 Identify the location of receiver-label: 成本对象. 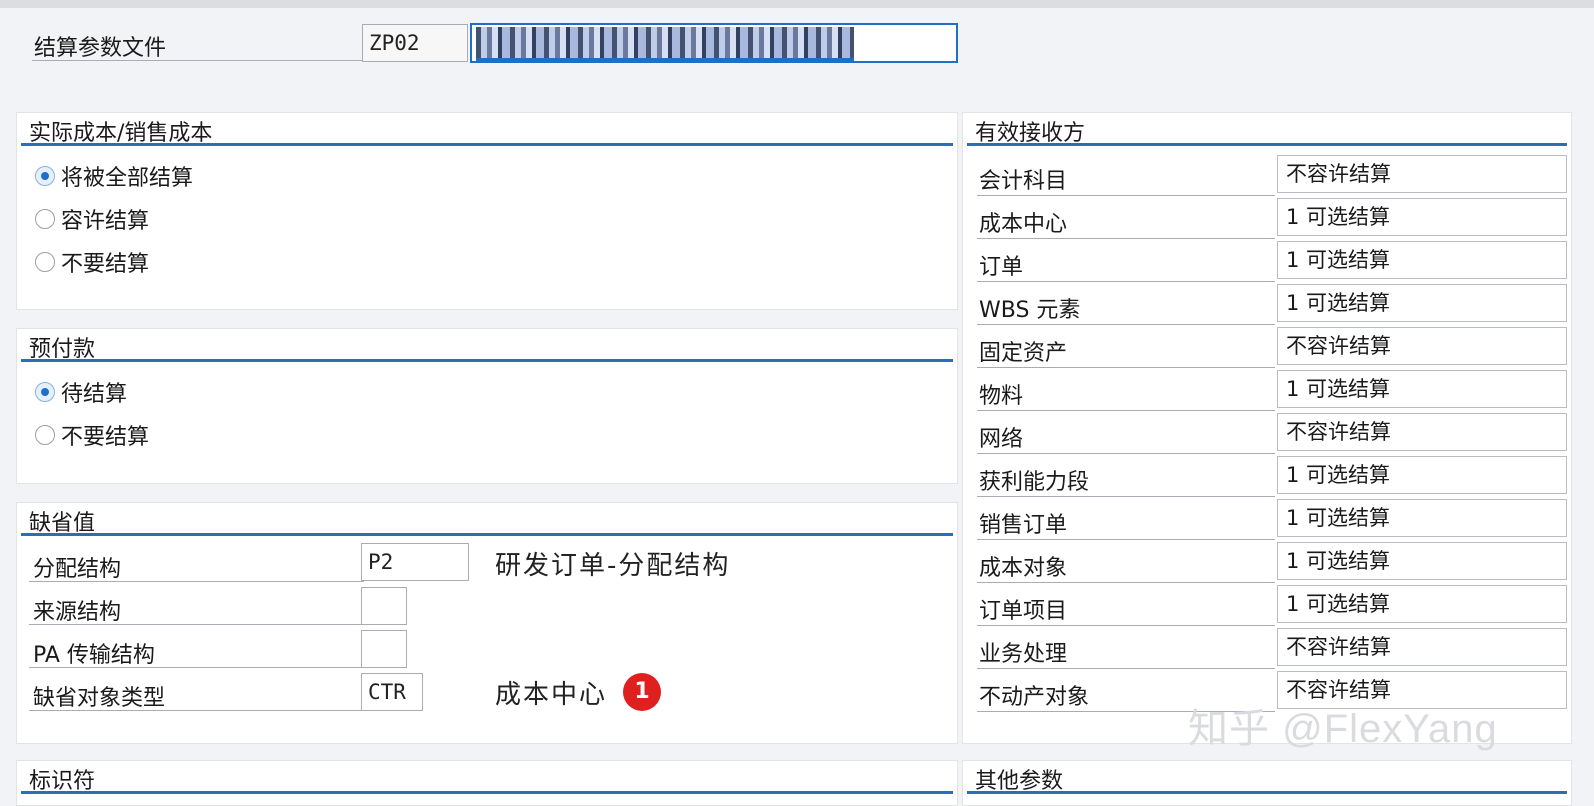
(1023, 568).